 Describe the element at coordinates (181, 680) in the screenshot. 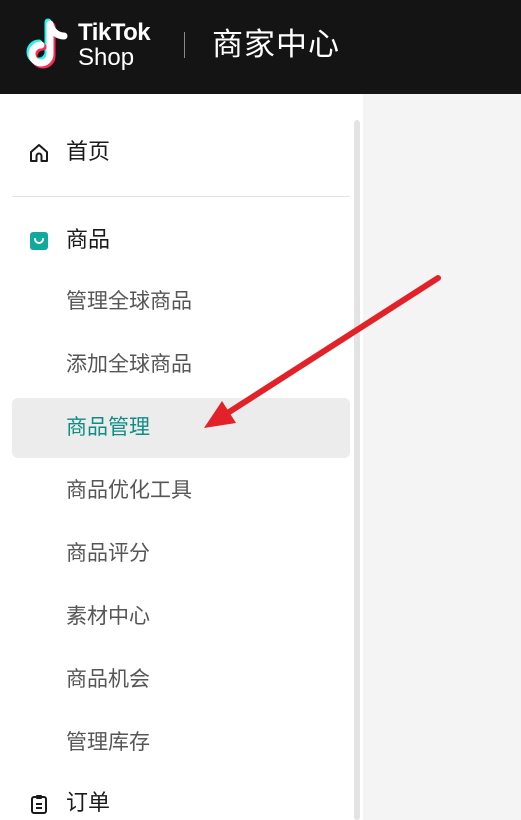

I see `sidebar-item-product-opportunities: 商品机会` at that location.